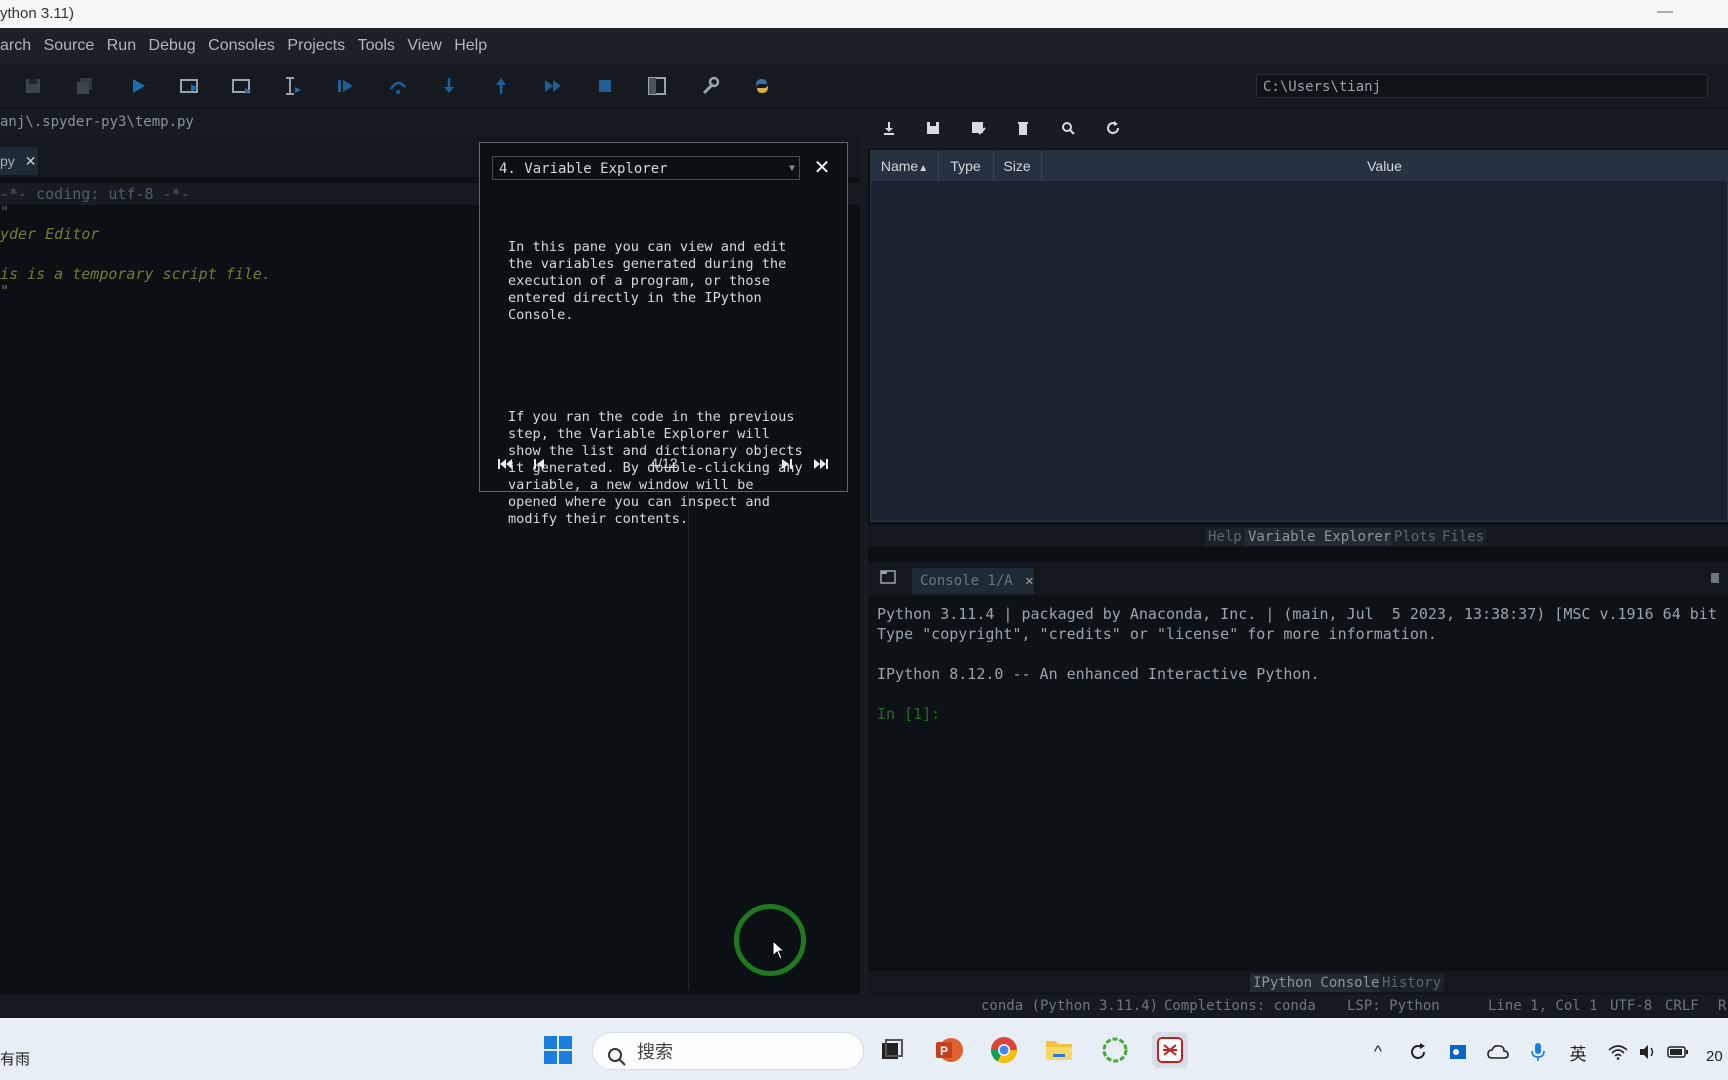 The image size is (1728, 1080). What do you see at coordinates (822, 168) in the screenshot?
I see `close-icon: ✕` at bounding box center [822, 168].